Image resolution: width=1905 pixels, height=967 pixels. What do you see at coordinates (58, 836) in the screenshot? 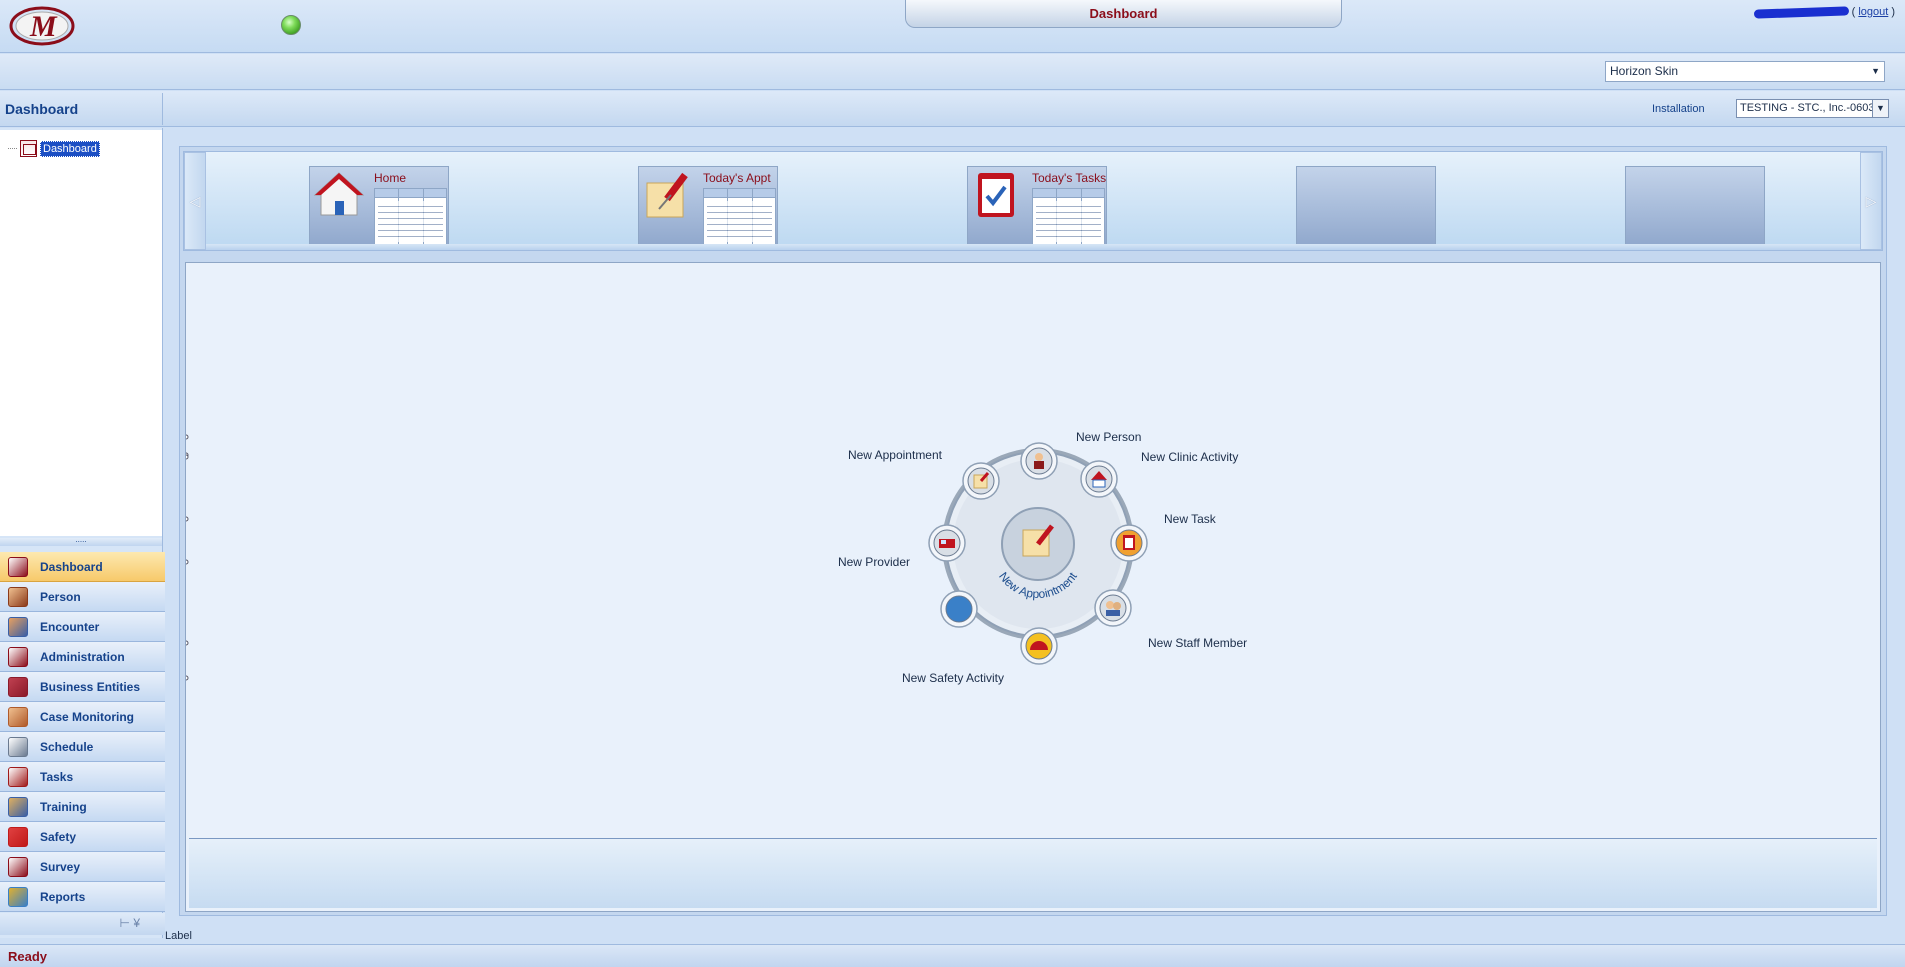
I see `nav-item-label: Safety` at bounding box center [58, 836].